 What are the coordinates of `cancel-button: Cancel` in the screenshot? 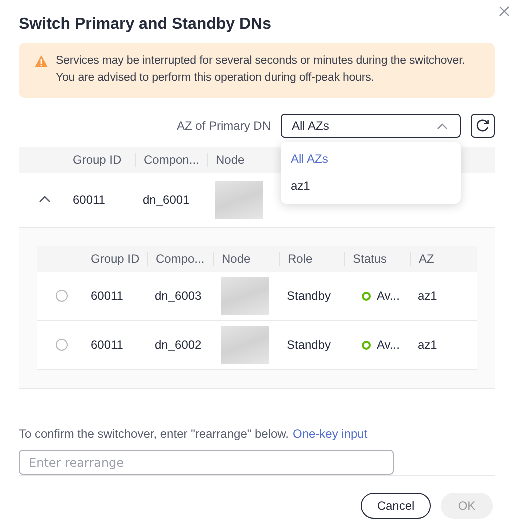 It's located at (396, 506).